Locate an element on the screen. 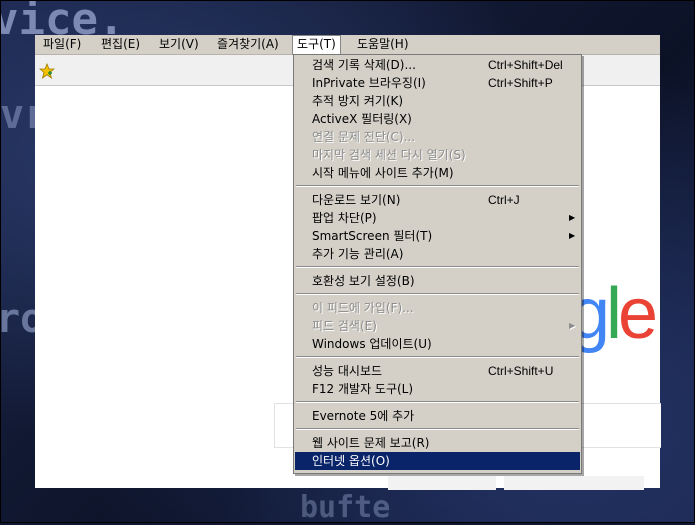  menu-item-activex-filtering: ActiveX 필터링(X) is located at coordinates (437, 119).